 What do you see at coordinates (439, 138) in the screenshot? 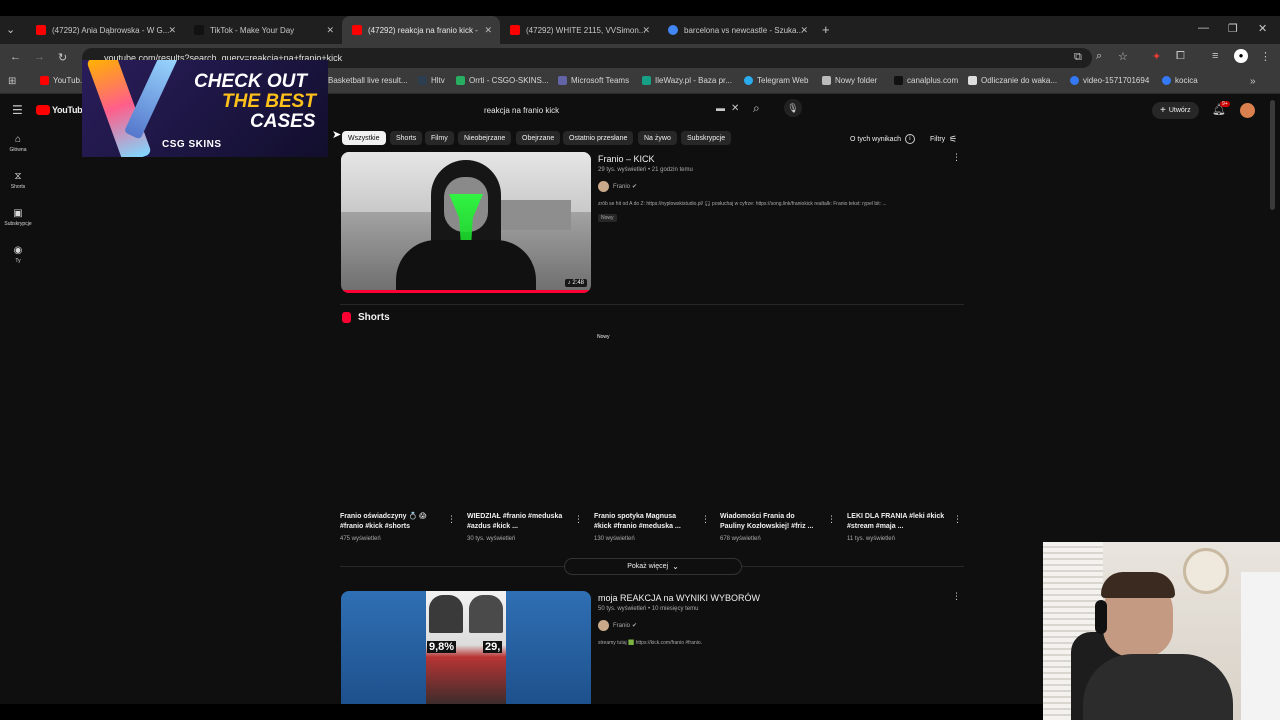
I see `chip-videos: Filmy` at bounding box center [439, 138].